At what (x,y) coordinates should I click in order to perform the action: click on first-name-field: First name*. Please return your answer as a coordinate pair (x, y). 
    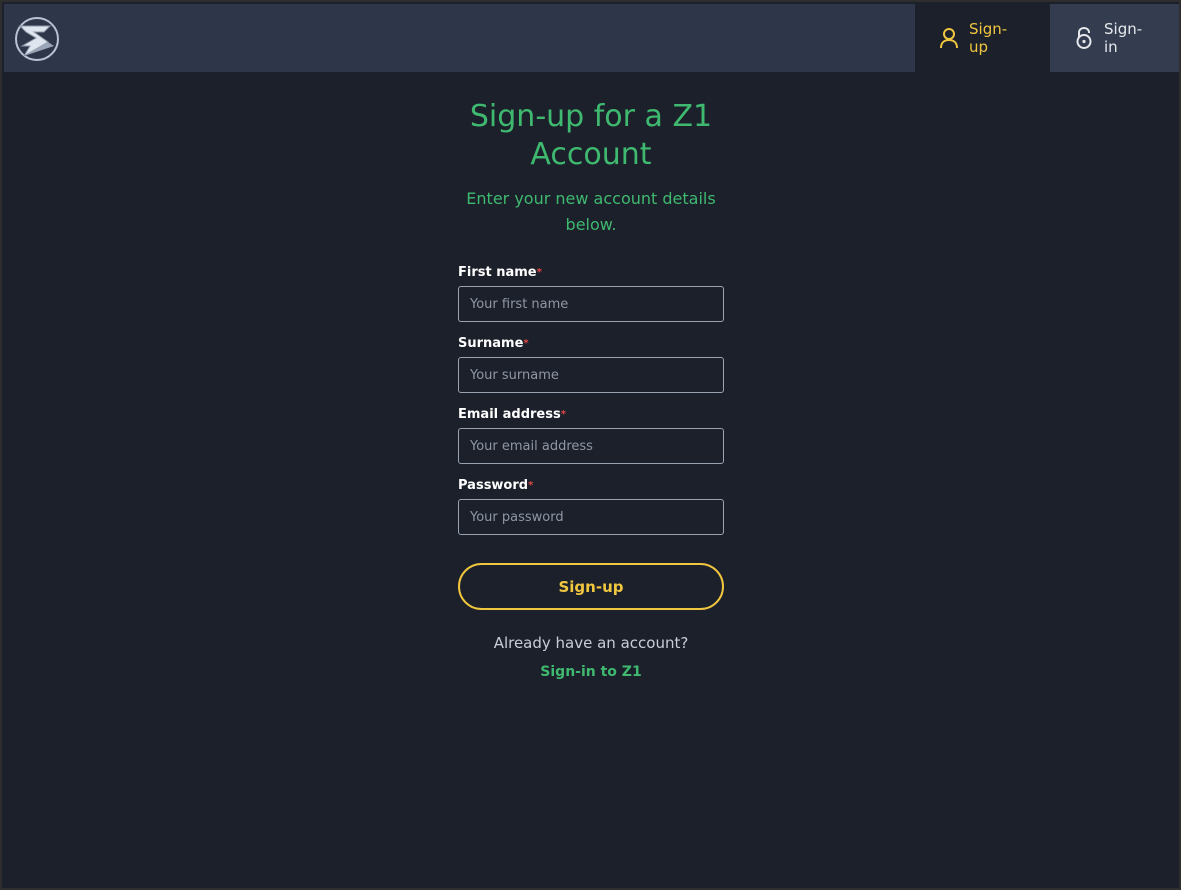
    Looking at the image, I should click on (591, 293).